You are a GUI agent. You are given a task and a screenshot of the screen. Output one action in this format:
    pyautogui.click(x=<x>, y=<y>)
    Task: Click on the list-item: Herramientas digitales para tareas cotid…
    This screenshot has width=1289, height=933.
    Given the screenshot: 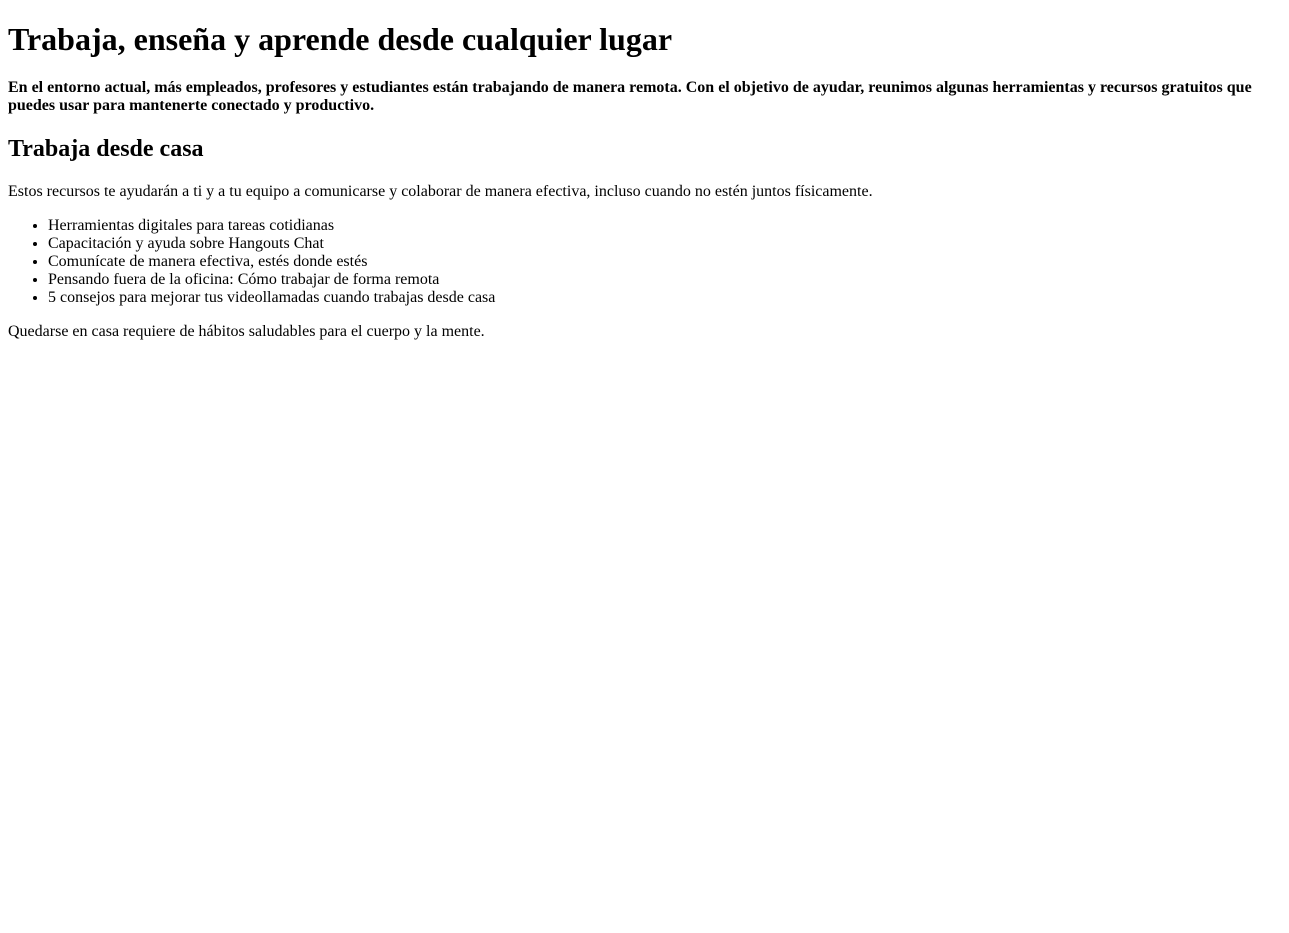 What is the action you would take?
    pyautogui.click(x=664, y=226)
    